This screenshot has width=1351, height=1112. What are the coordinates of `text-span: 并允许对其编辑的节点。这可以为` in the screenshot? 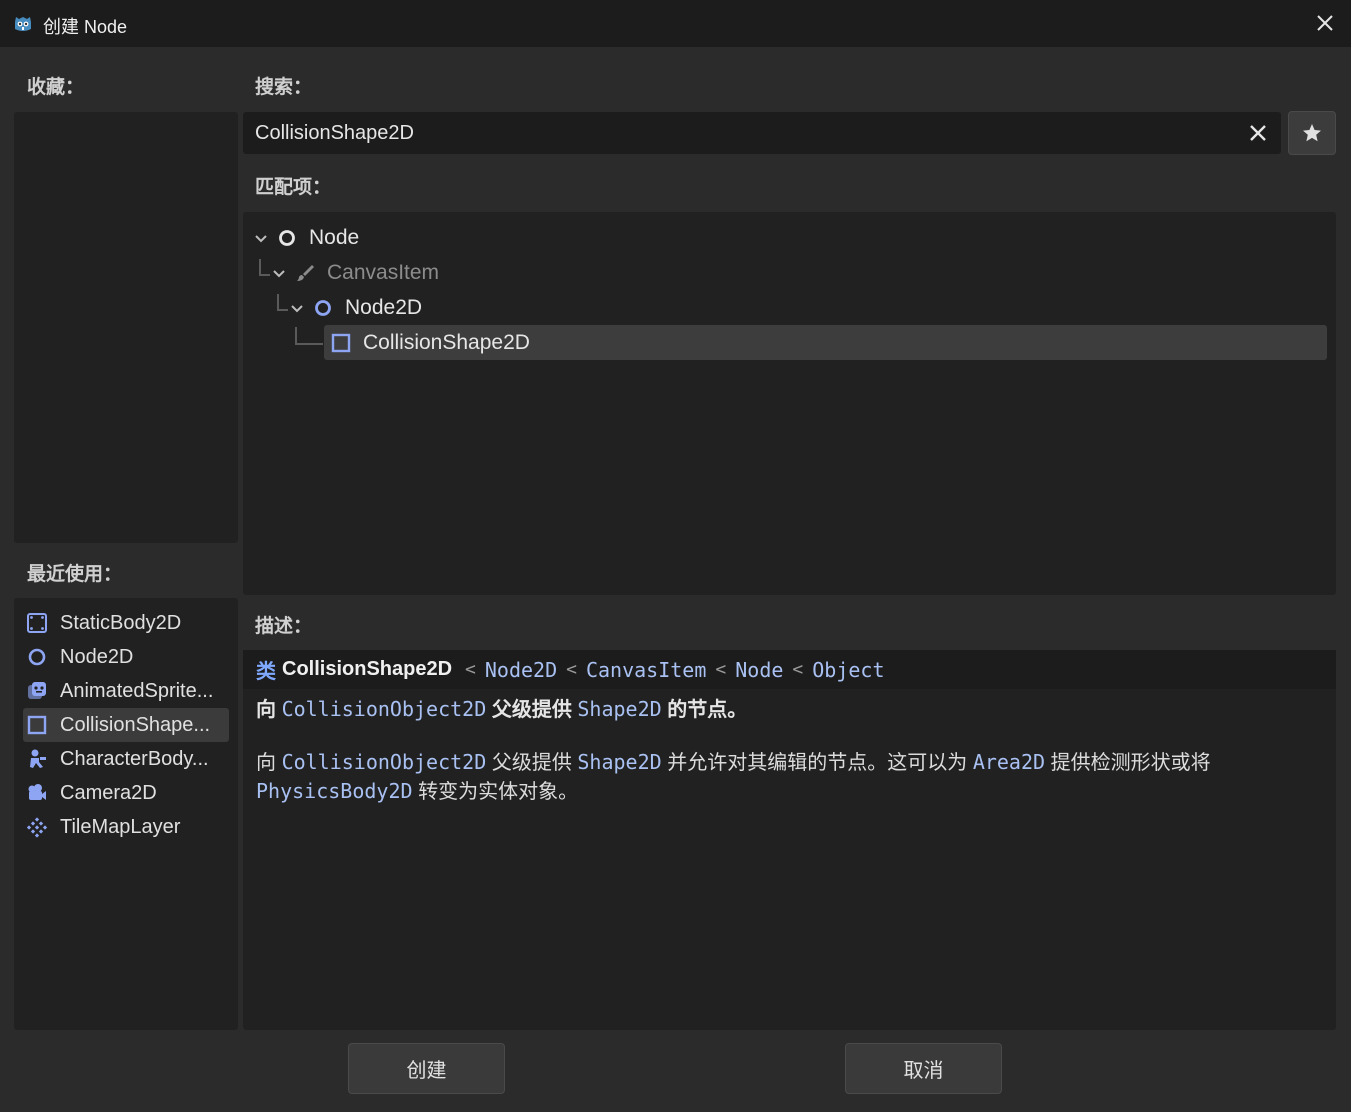 It's located at (817, 763).